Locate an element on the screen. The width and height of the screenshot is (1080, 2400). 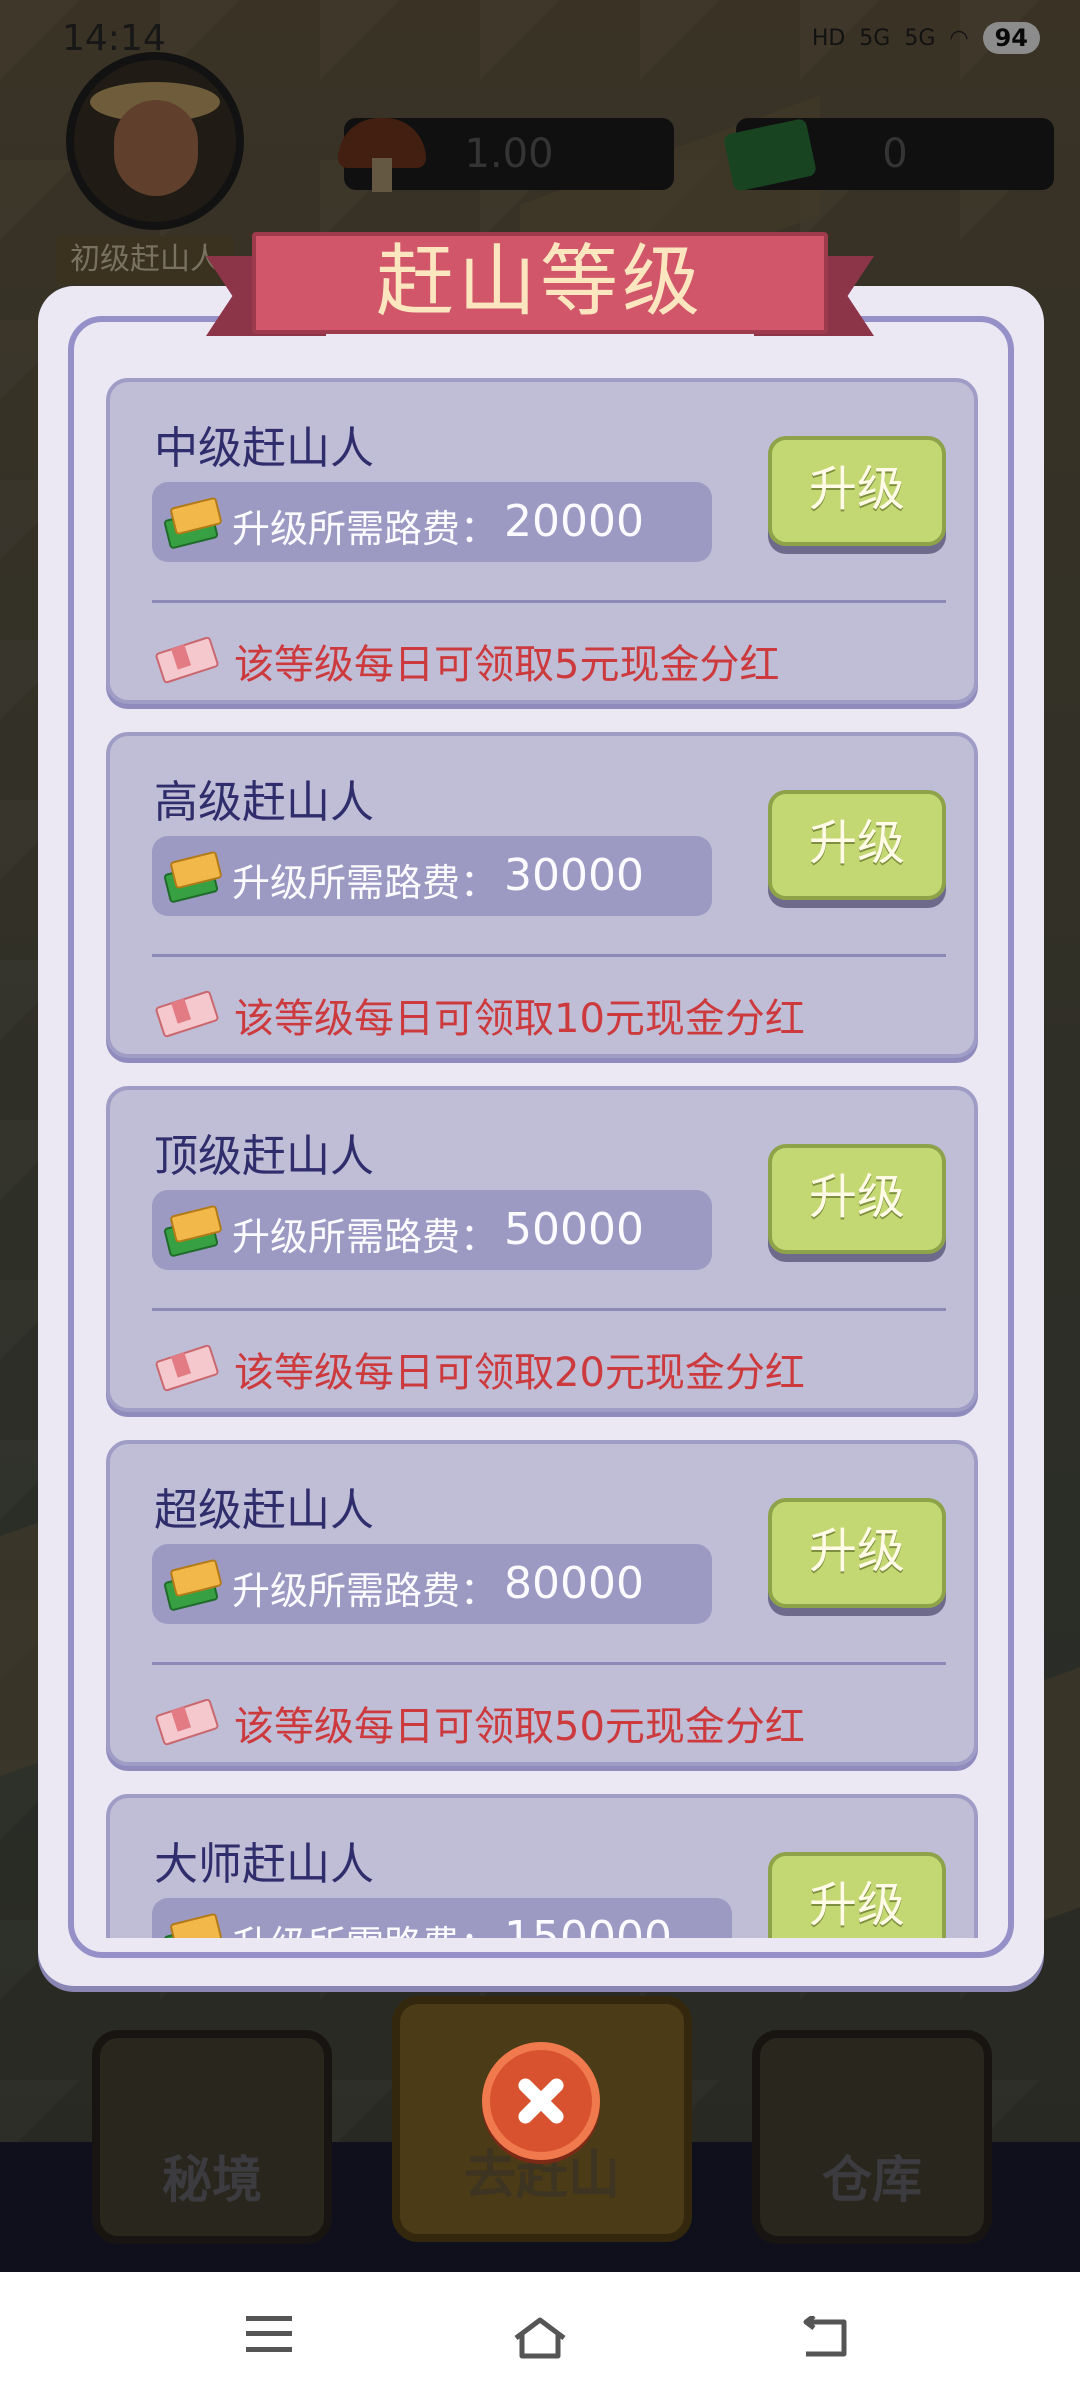
close-icon is located at coordinates (541, 2101).